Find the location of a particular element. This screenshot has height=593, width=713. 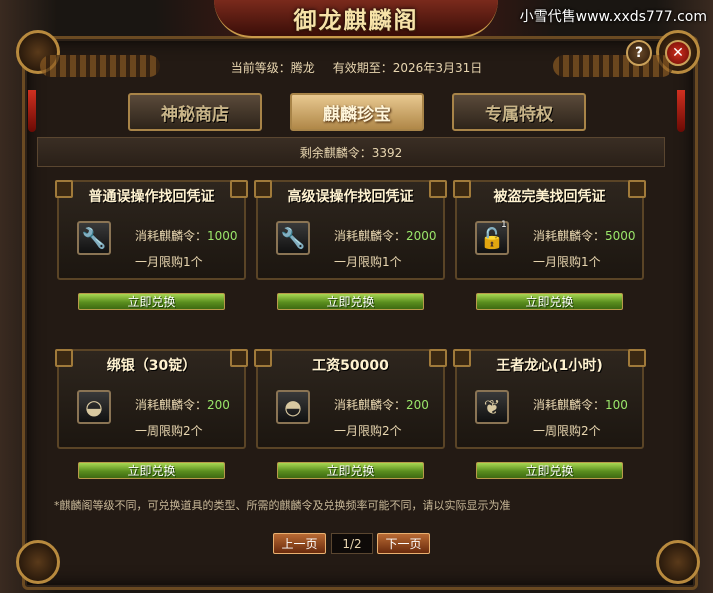

tab-bar: 神秘商店 麒麟珍宝 专属特权 is located at coordinates (357, 112).